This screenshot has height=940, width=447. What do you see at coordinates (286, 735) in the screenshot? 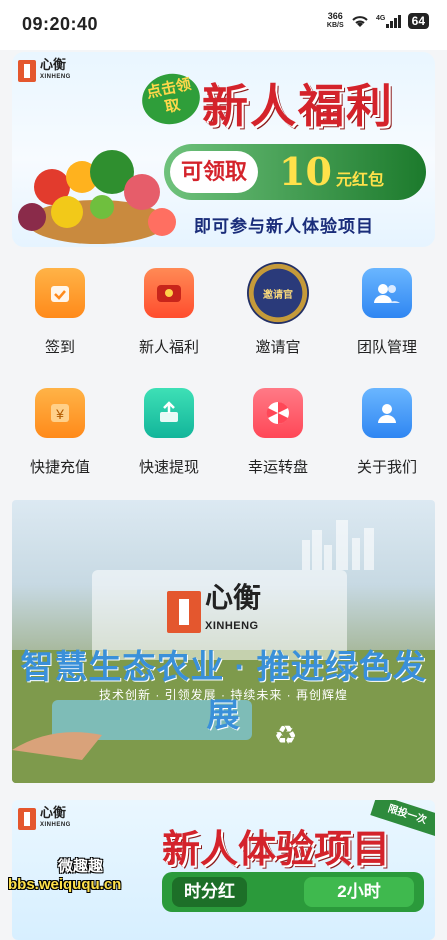
I see `recycle-icon: ♻` at bounding box center [286, 735].